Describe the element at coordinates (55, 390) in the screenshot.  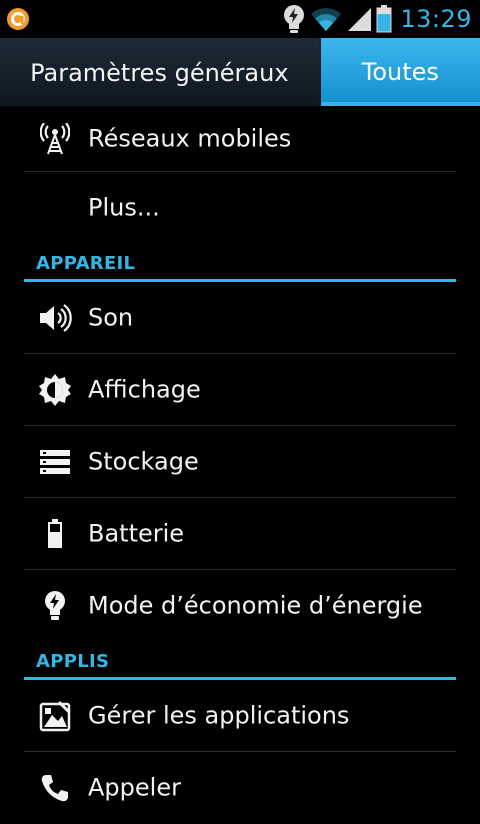
I see `brightness-icon` at that location.